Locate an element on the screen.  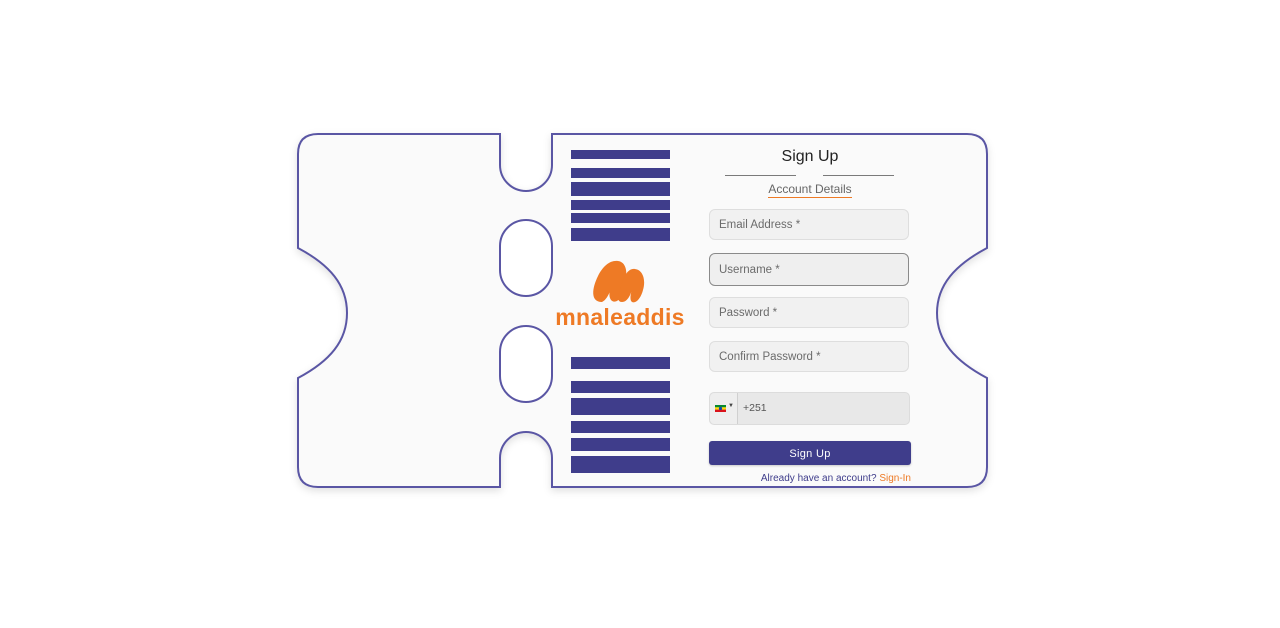
username-field: Username * is located at coordinates (809, 269).